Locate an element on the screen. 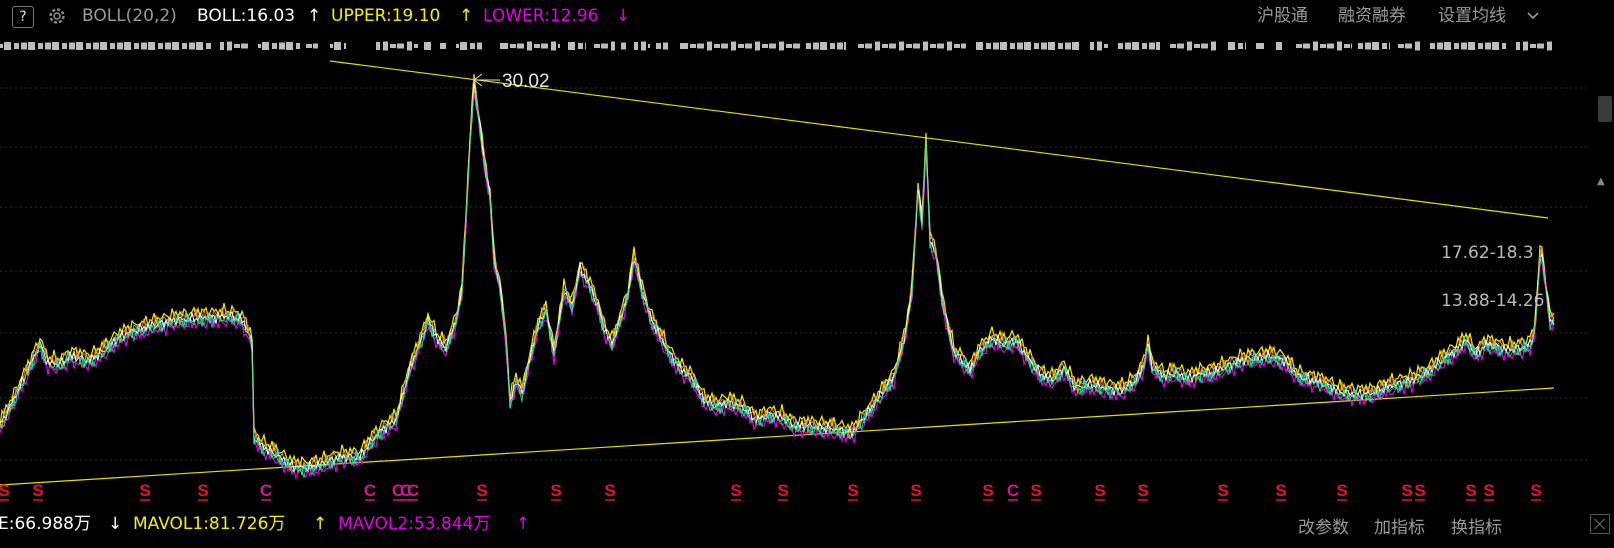 This screenshot has height=548, width=1614. menu-ma-settings: 设置均线 is located at coordinates (1472, 16).